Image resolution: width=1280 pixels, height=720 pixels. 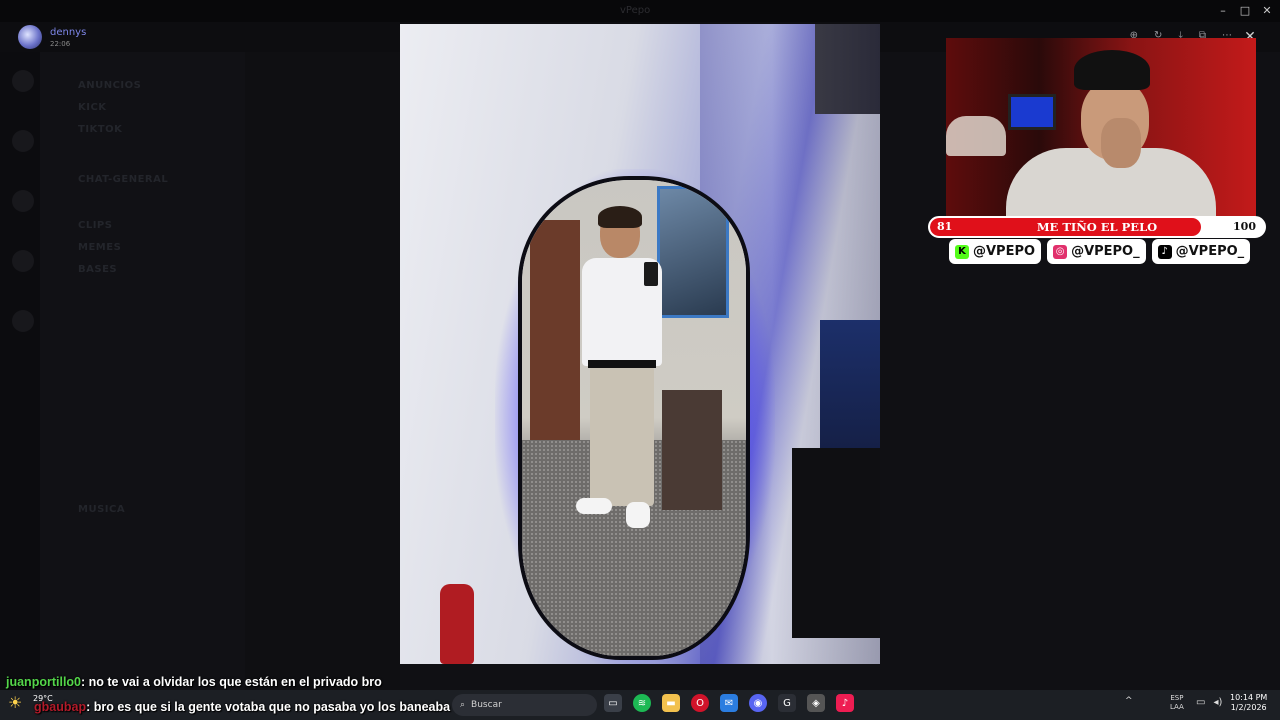 I want to click on email-icon: ✉, so click(x=729, y=703).